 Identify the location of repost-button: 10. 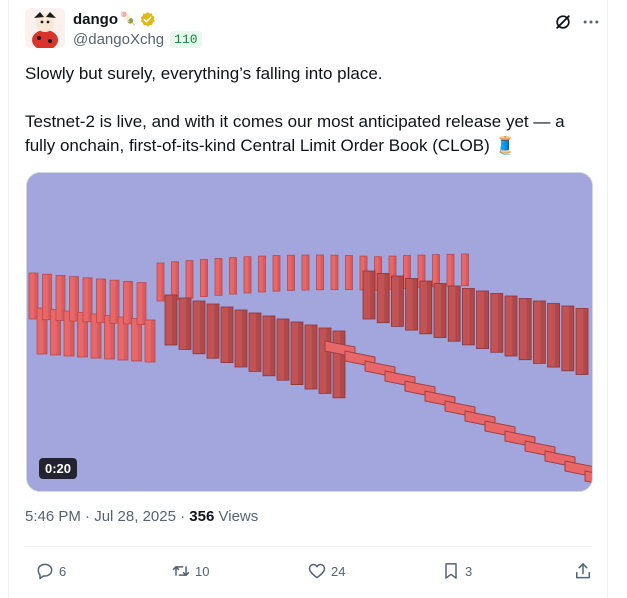
(190, 571).